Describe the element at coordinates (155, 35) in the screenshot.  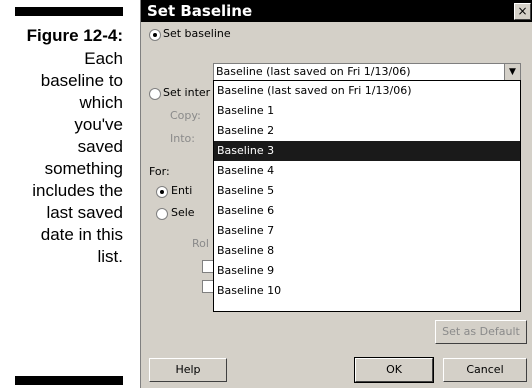
I see `set-baseline-radio` at that location.